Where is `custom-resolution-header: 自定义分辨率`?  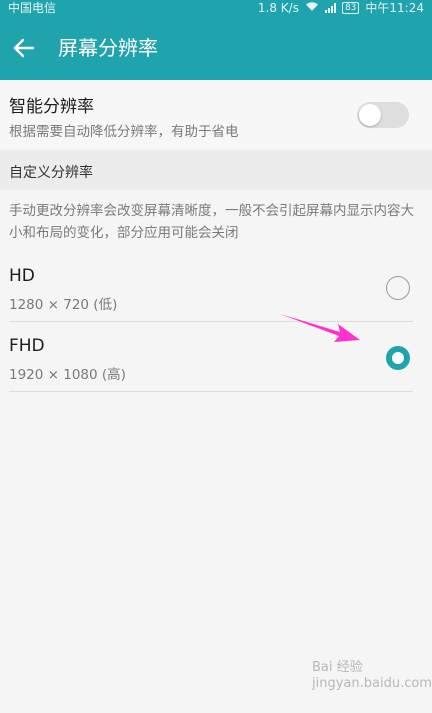
custom-resolution-header: 自定义分辨率 is located at coordinates (216, 170).